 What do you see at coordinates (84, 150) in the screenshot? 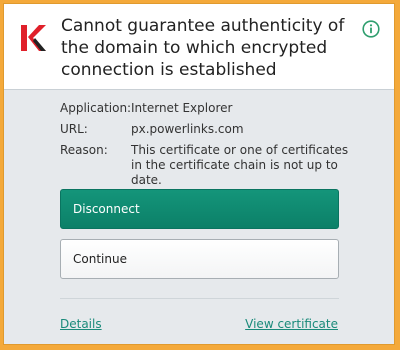
I see `reason-label: Reason:` at bounding box center [84, 150].